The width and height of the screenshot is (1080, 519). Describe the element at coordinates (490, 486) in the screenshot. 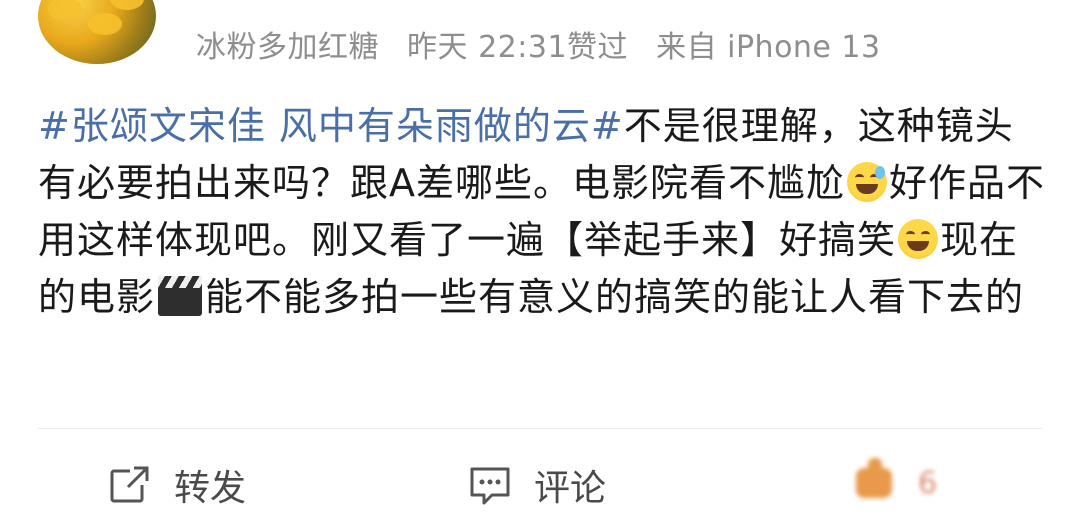

I see `comment-icon` at that location.